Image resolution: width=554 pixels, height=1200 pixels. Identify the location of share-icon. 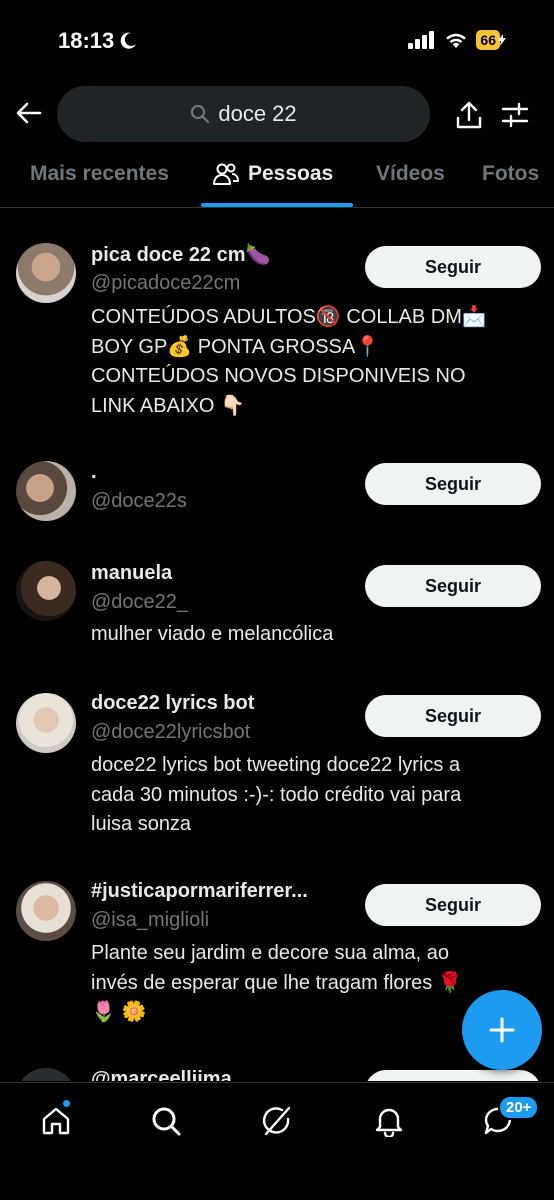
(469, 115).